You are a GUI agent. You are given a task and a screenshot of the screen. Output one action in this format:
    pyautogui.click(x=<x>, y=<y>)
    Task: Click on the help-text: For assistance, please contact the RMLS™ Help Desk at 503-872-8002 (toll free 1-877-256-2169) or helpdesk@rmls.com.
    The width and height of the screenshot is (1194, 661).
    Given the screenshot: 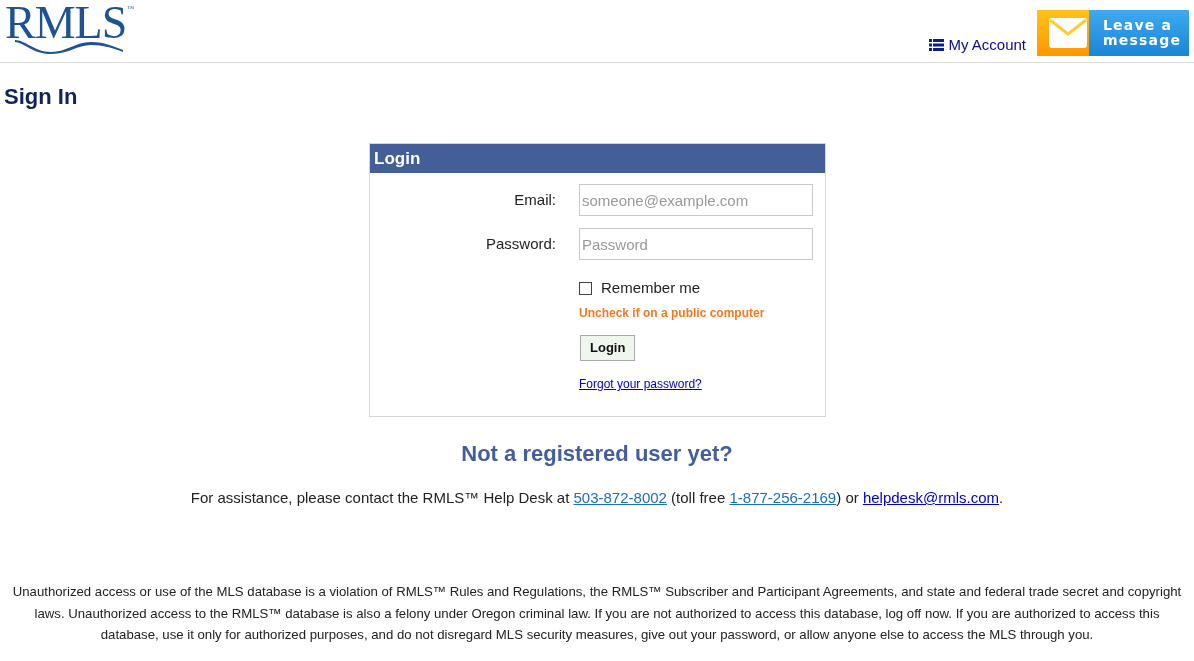 What is the action you would take?
    pyautogui.click(x=597, y=498)
    